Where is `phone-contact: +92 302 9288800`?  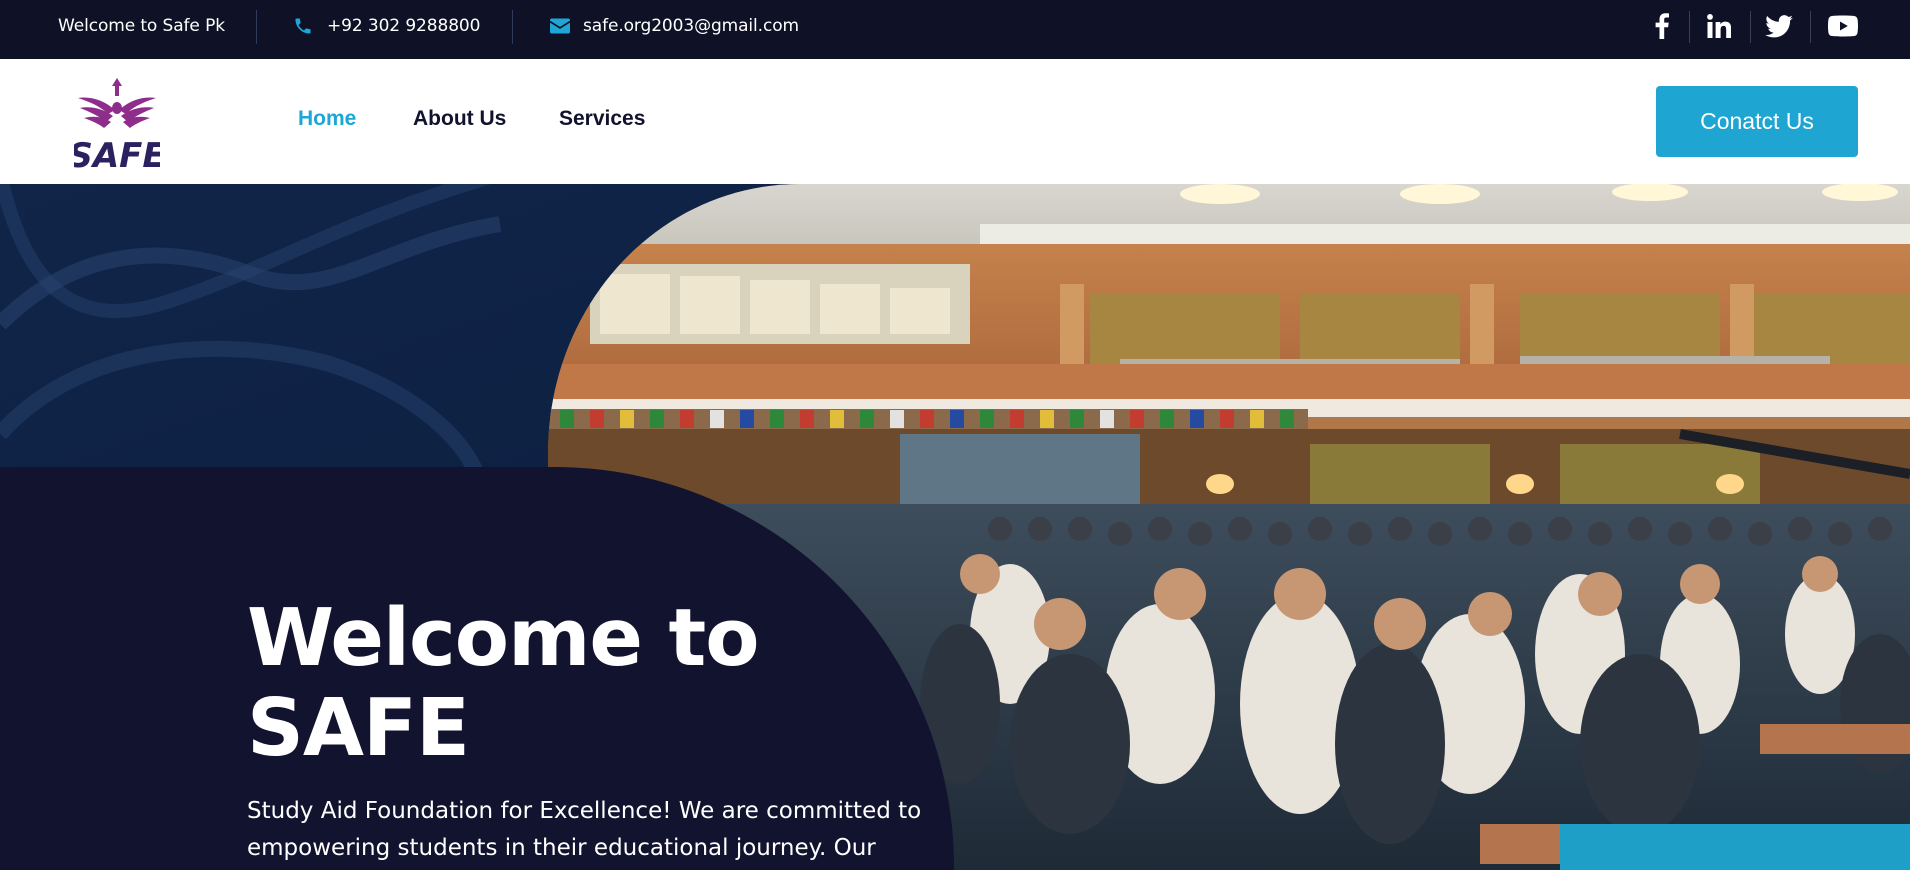
phone-contact: +92 302 9288800 is located at coordinates (386, 26).